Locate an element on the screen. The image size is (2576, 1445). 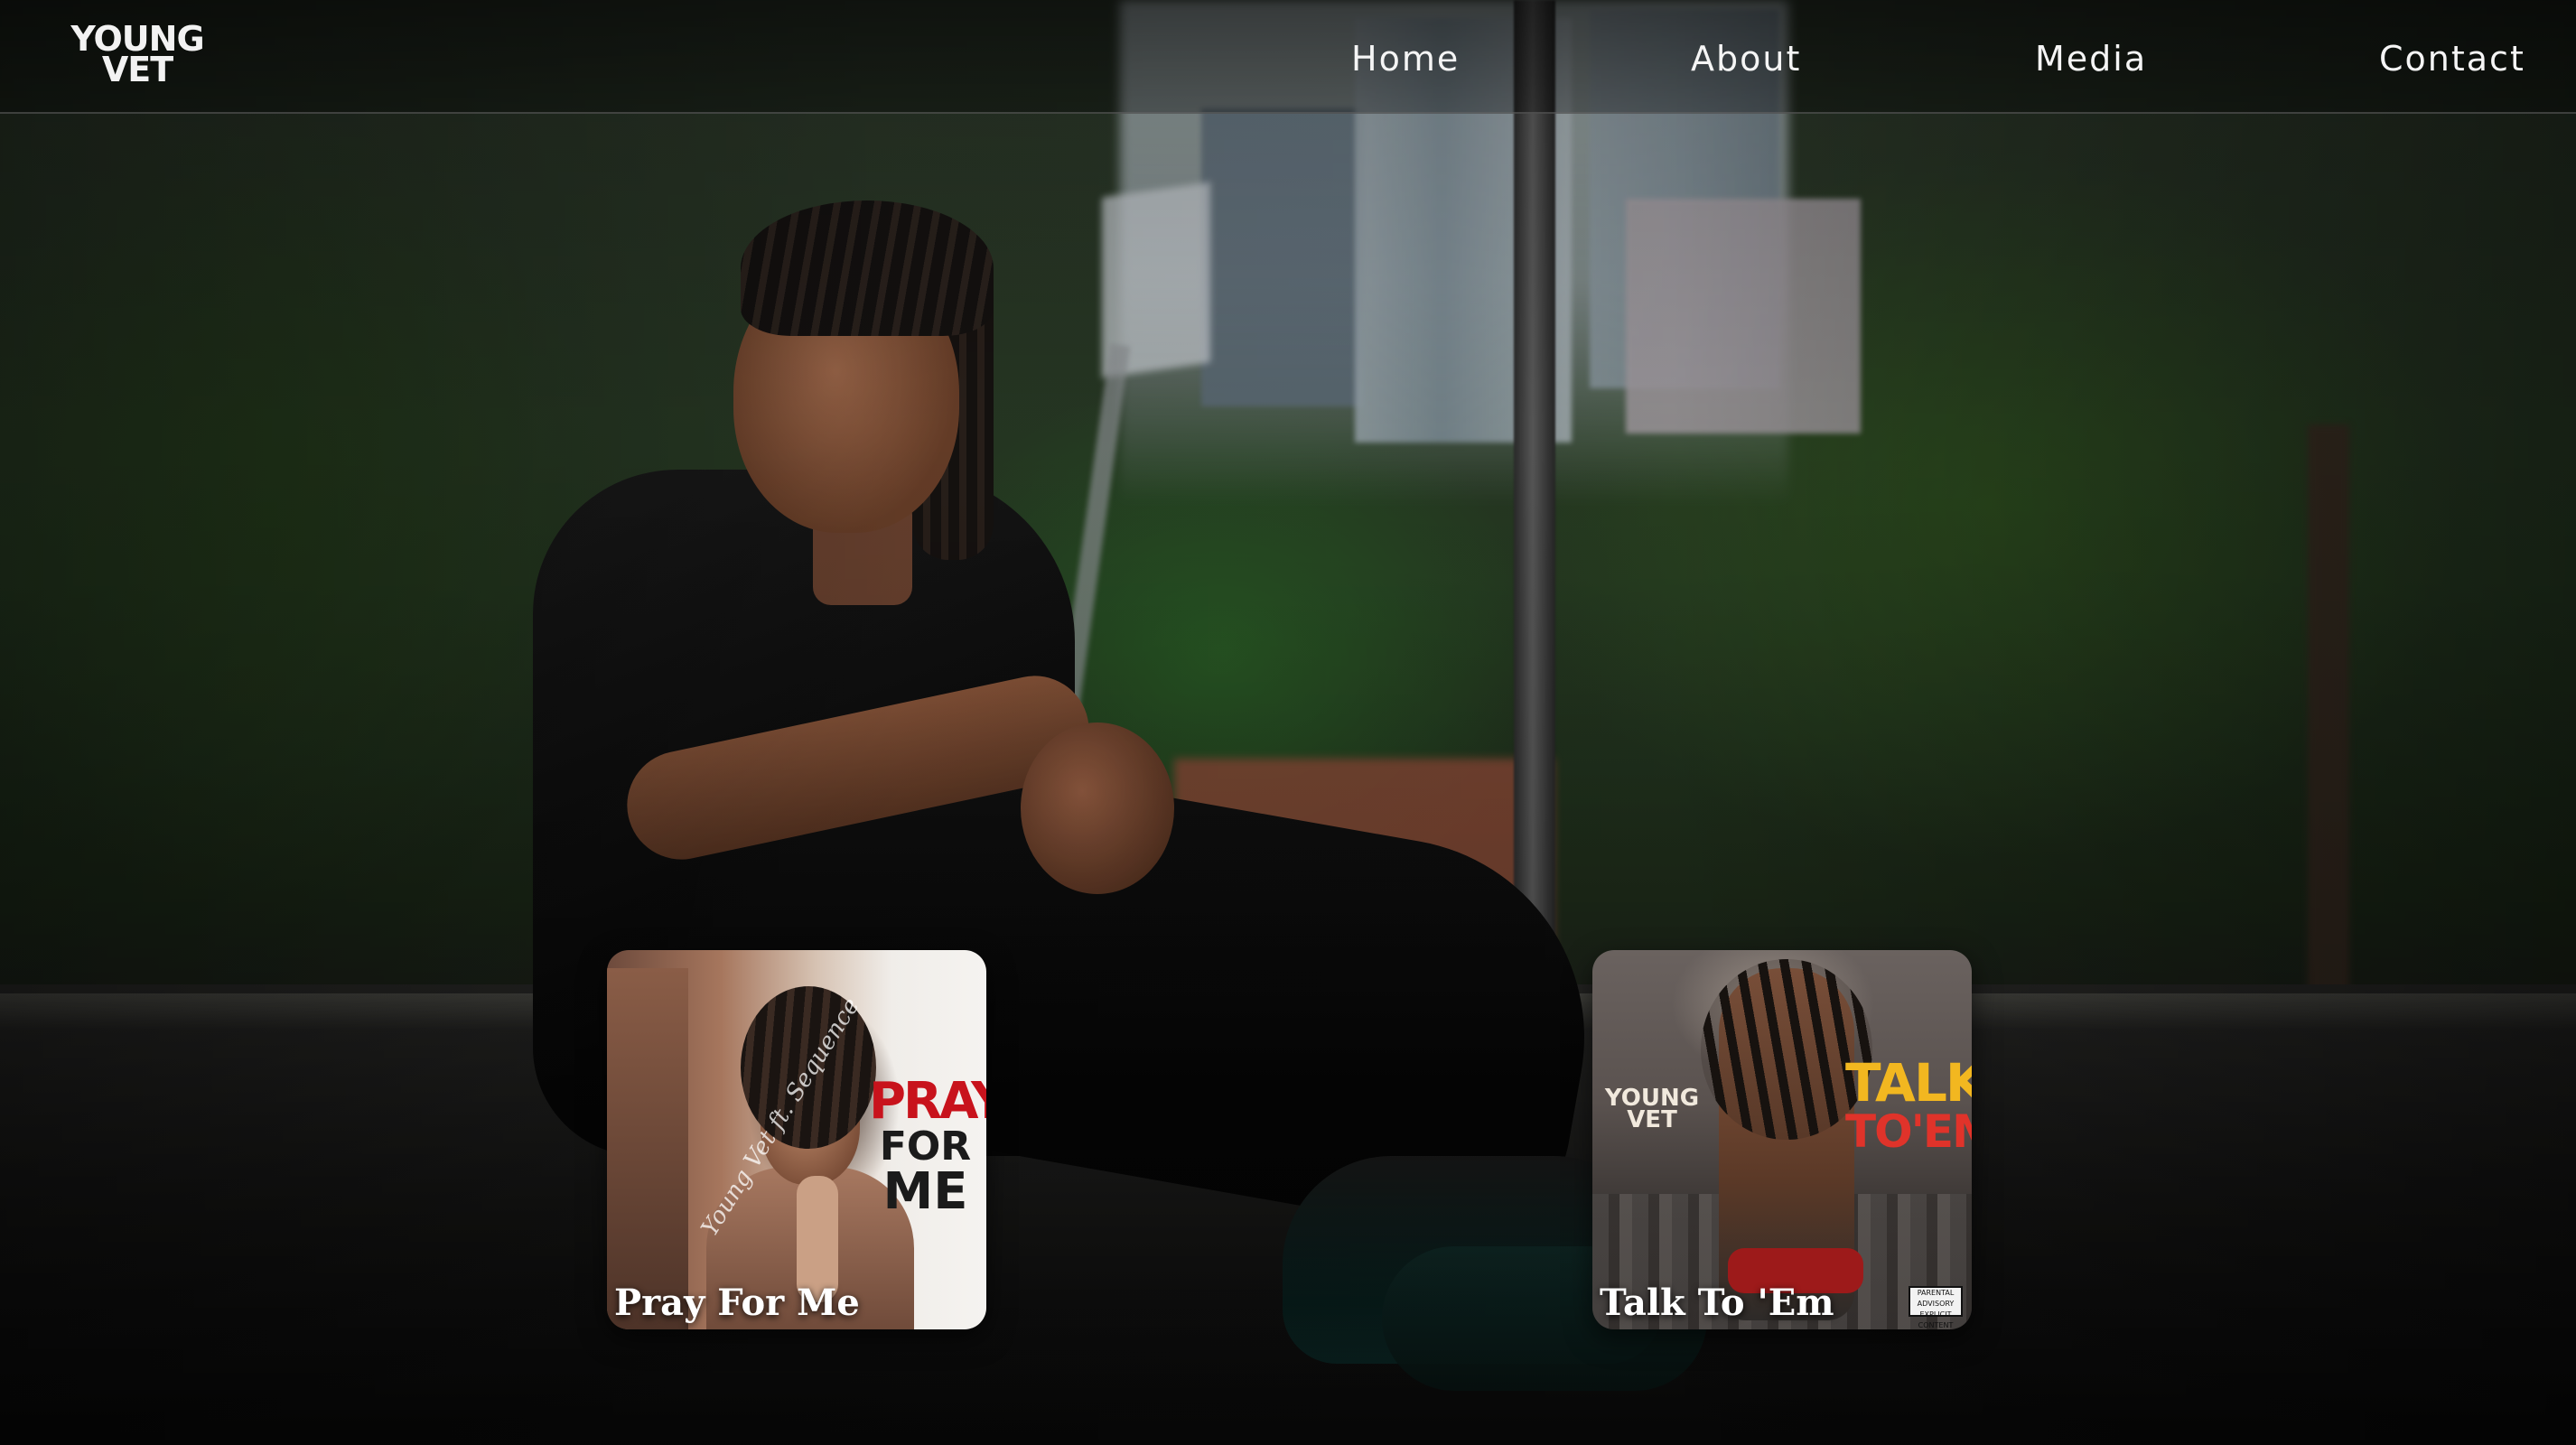
brand-logo: YOUNG VET is located at coordinates (137, 56).